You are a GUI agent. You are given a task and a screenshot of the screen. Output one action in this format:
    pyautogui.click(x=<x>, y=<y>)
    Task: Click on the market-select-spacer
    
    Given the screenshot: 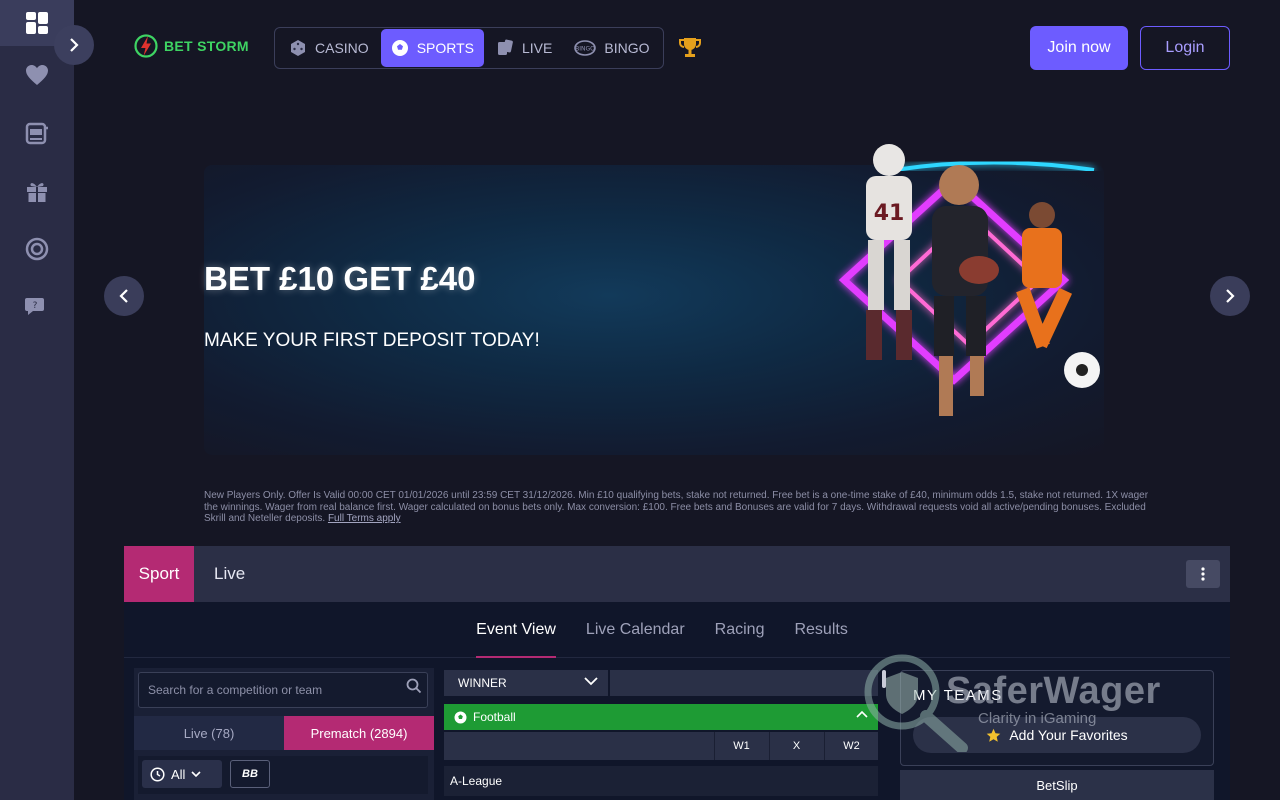 What is the action you would take?
    pyautogui.click(x=744, y=683)
    